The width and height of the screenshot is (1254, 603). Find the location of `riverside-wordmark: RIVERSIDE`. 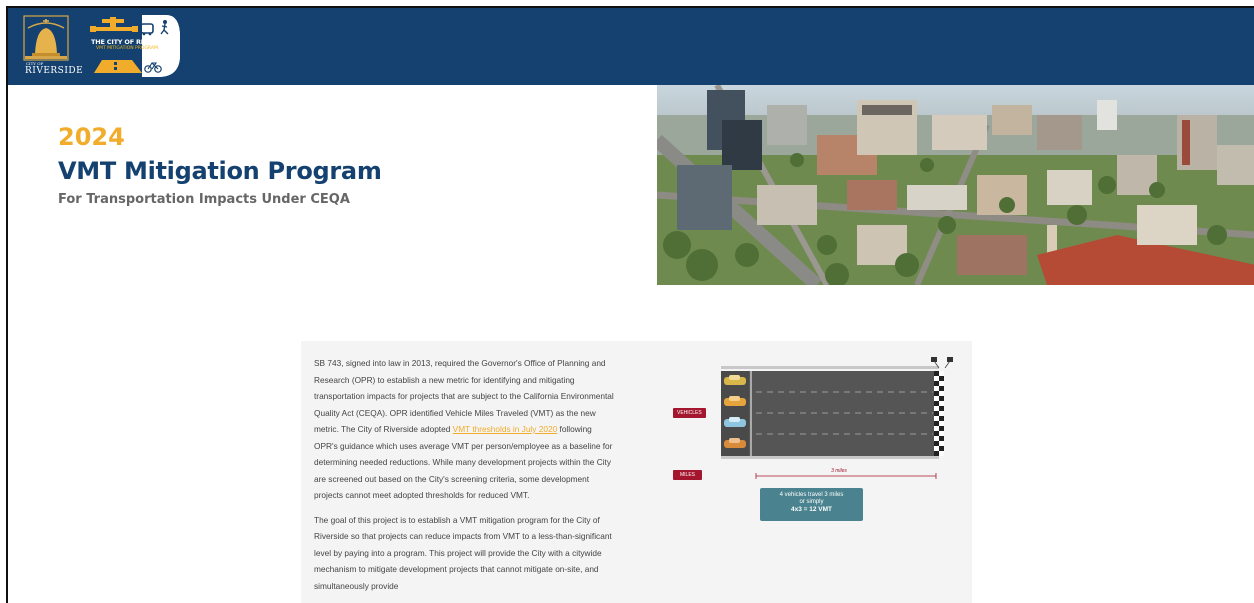

riverside-wordmark: RIVERSIDE is located at coordinates (54, 71).